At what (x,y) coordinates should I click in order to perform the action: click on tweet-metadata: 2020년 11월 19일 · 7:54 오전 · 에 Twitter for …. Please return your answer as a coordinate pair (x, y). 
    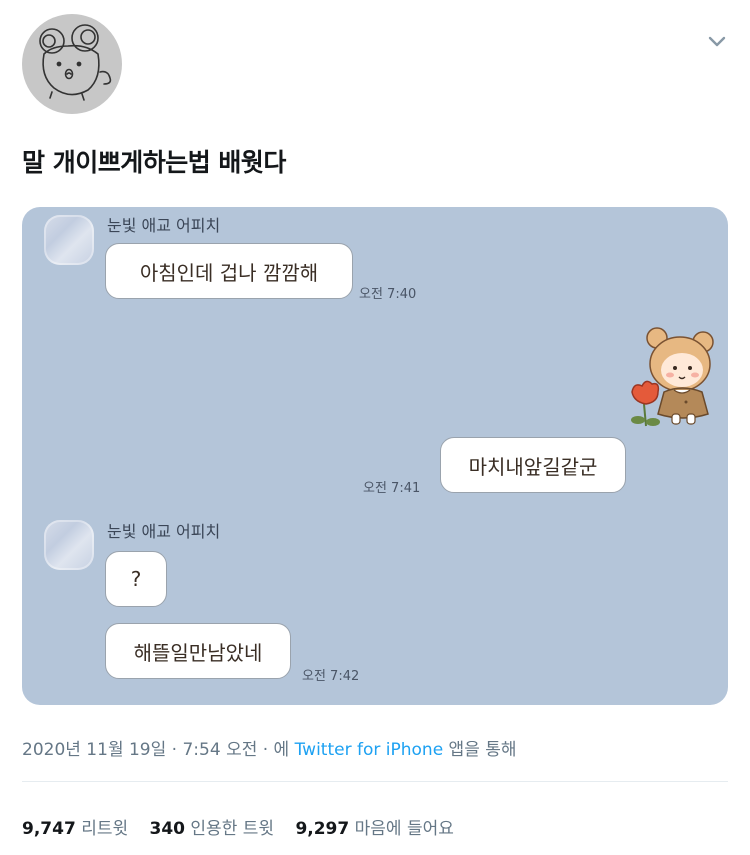
    Looking at the image, I should click on (269, 747).